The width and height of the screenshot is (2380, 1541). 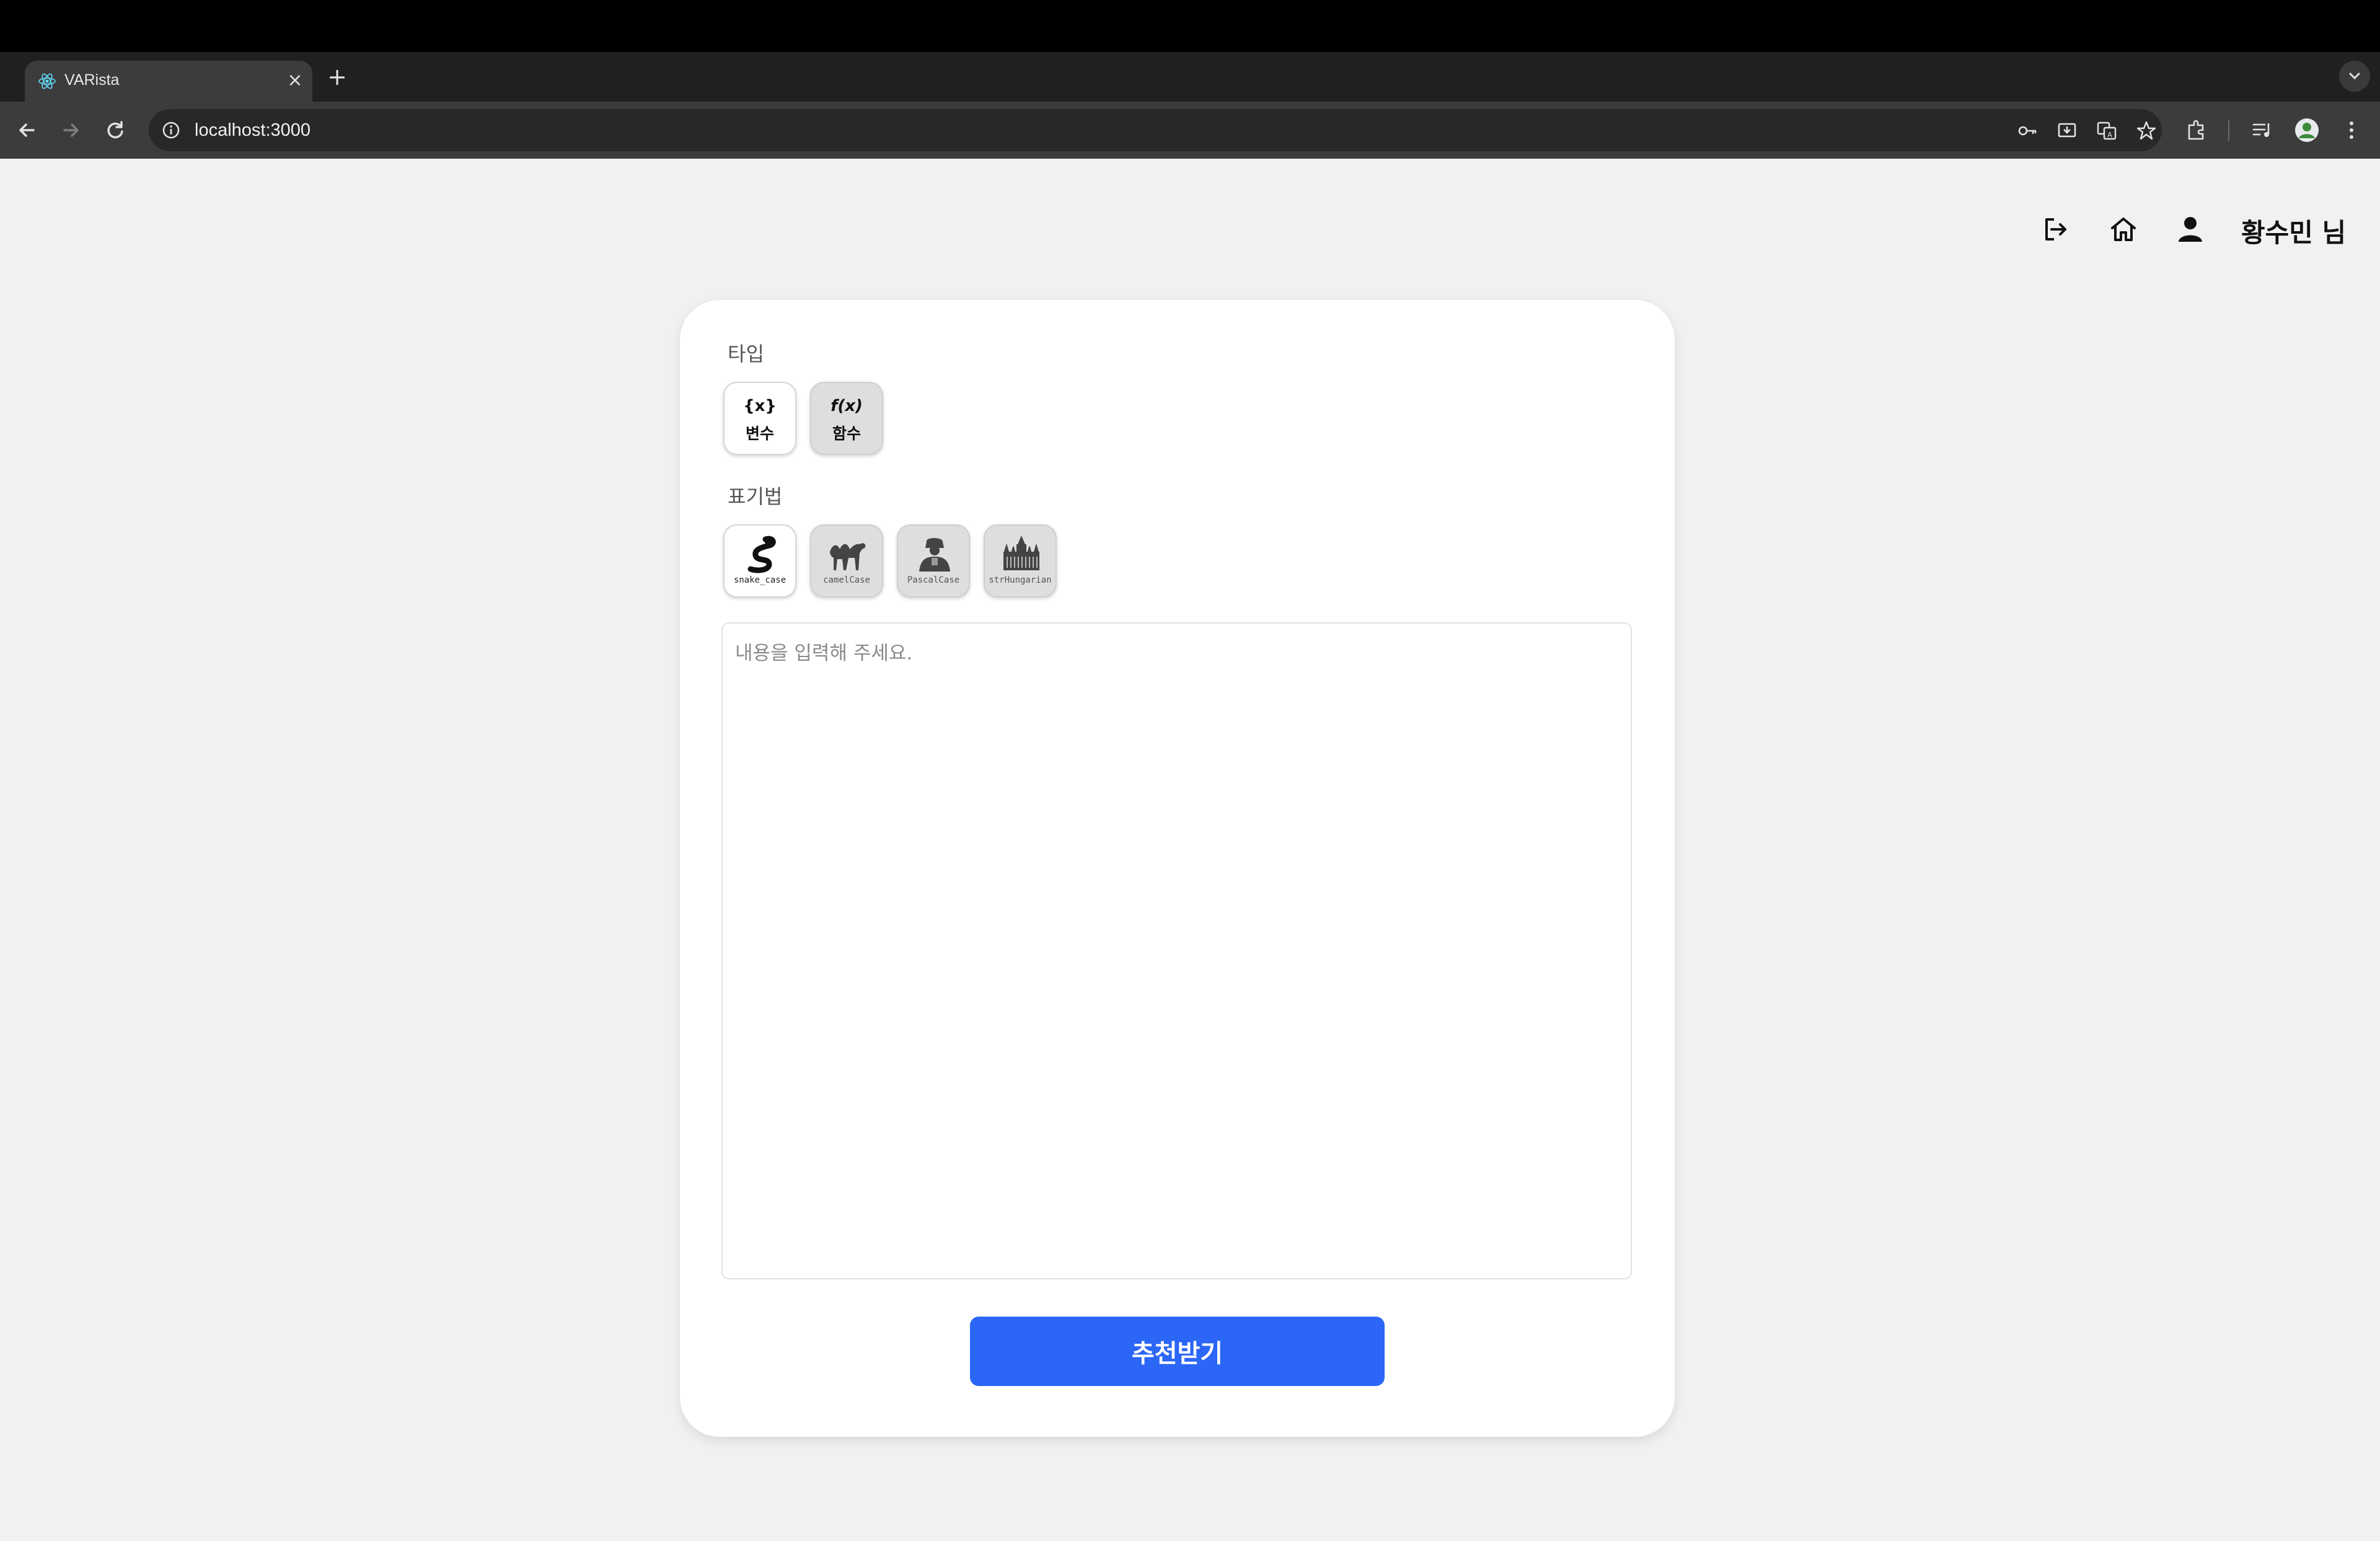 I want to click on camel-icon, so click(x=848, y=556).